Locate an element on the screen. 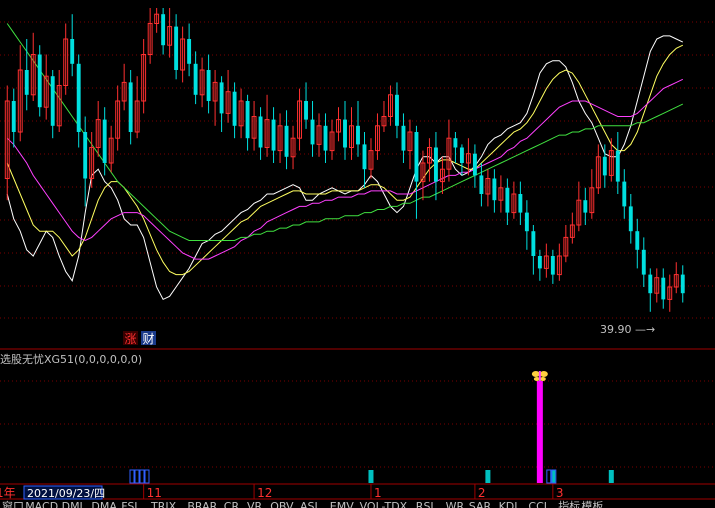 The height and width of the screenshot is (508, 715). tab-item: VR is located at coordinates (255, 504).